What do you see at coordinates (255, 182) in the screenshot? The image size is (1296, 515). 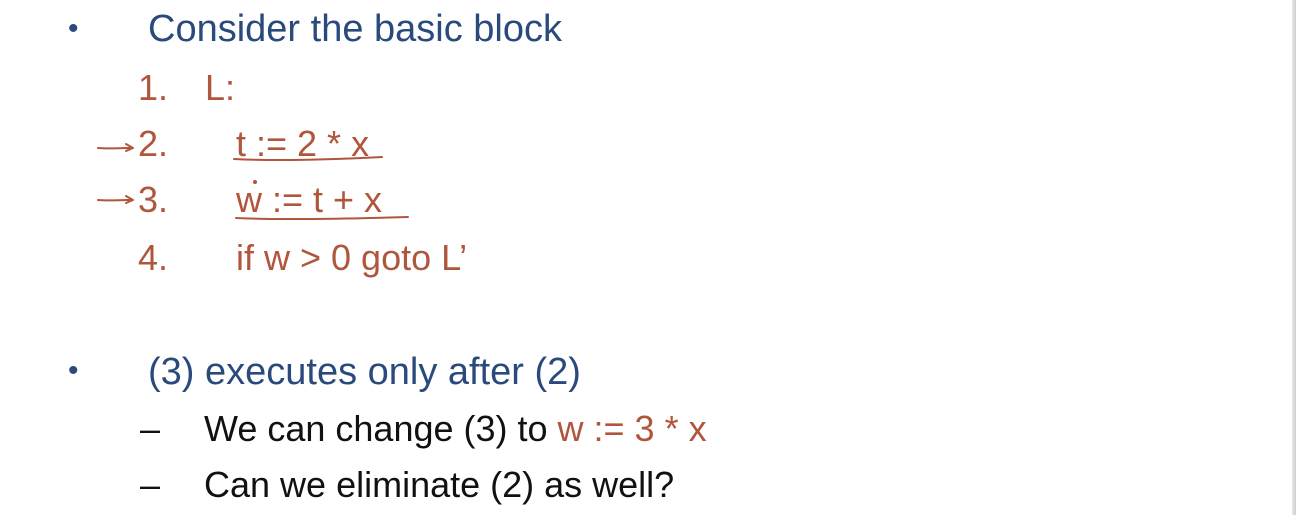 I see `hand-drawn-dot` at bounding box center [255, 182].